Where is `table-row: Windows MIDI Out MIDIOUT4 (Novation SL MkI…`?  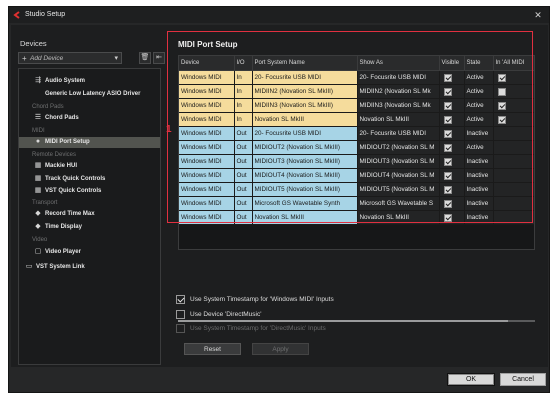 table-row: Windows MIDI Out MIDIOUT4 (Novation SL MkI… is located at coordinates (356, 175).